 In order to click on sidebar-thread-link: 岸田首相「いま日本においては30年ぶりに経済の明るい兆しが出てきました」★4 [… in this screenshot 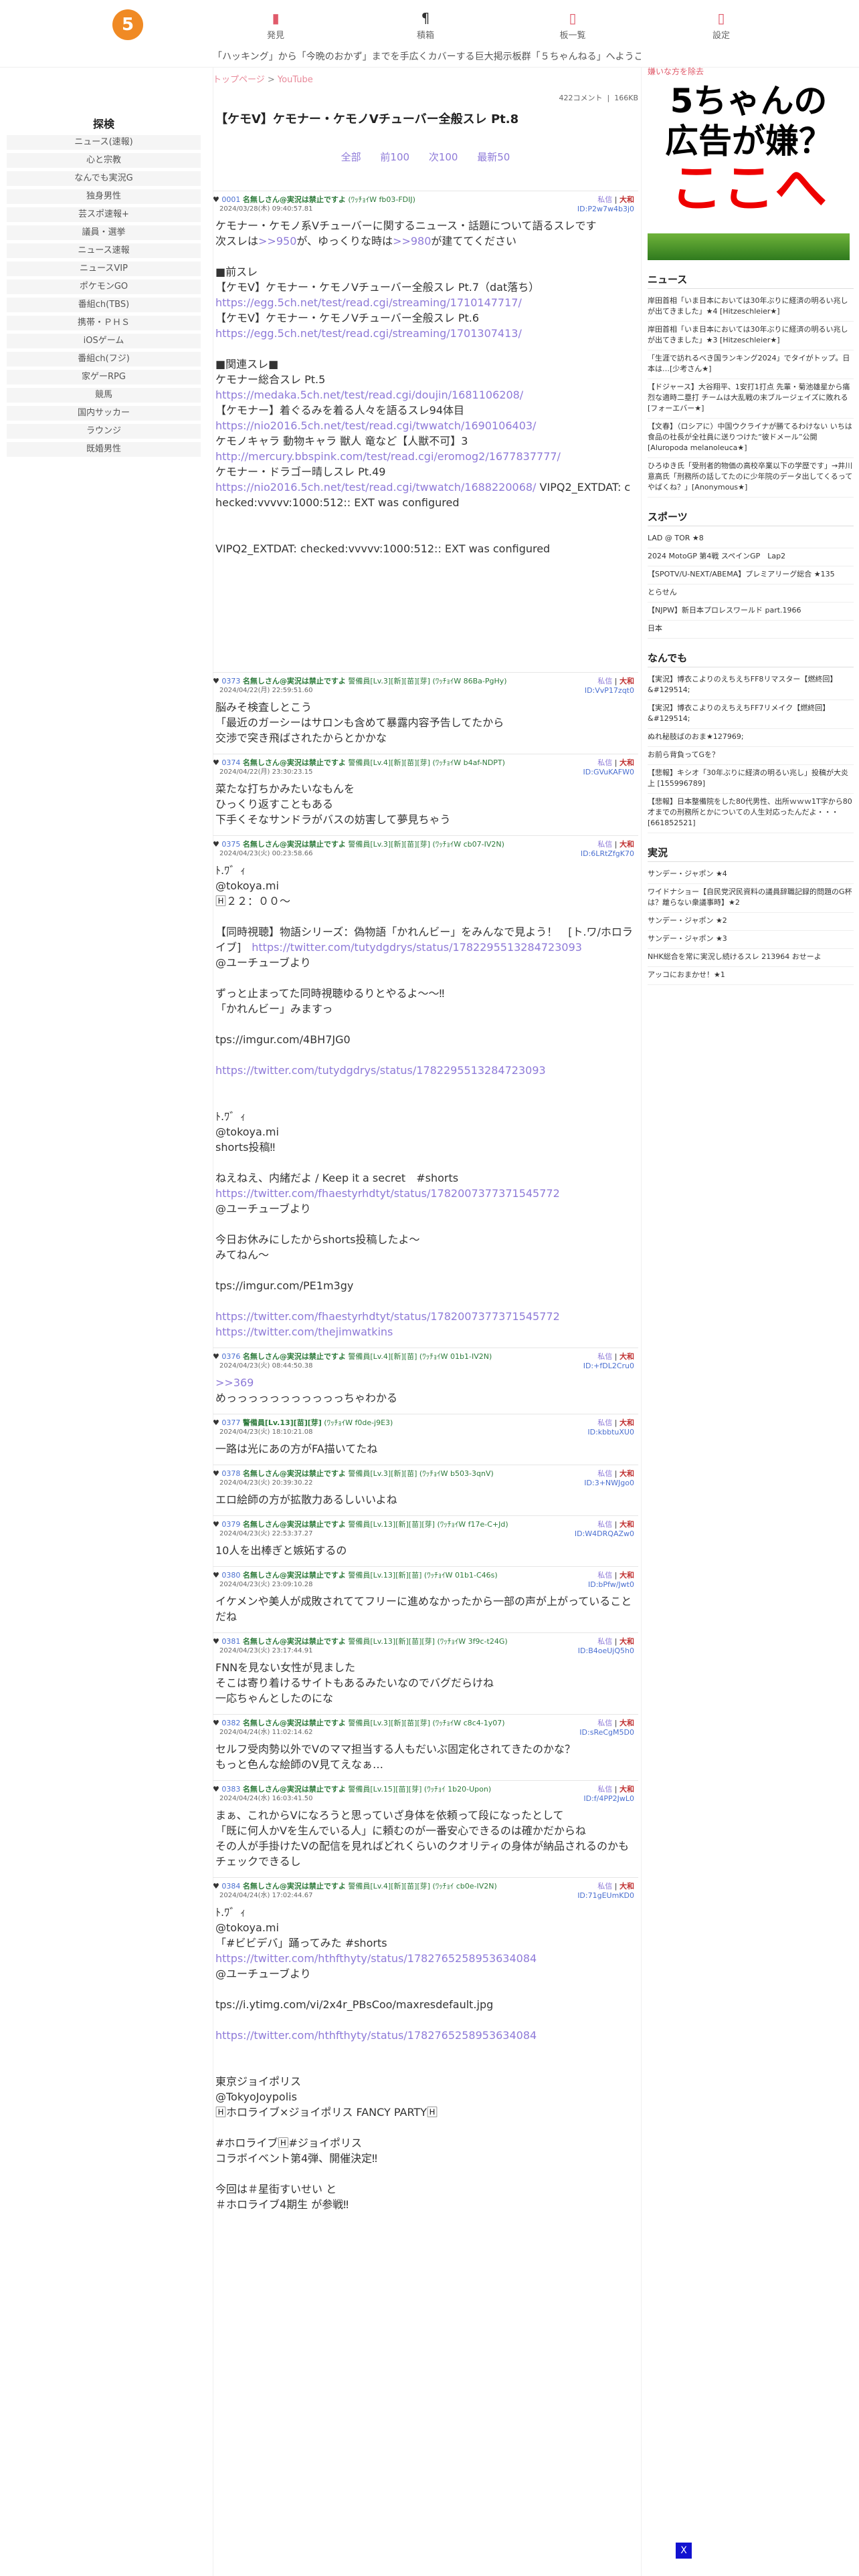, I will do `click(751, 307)`.